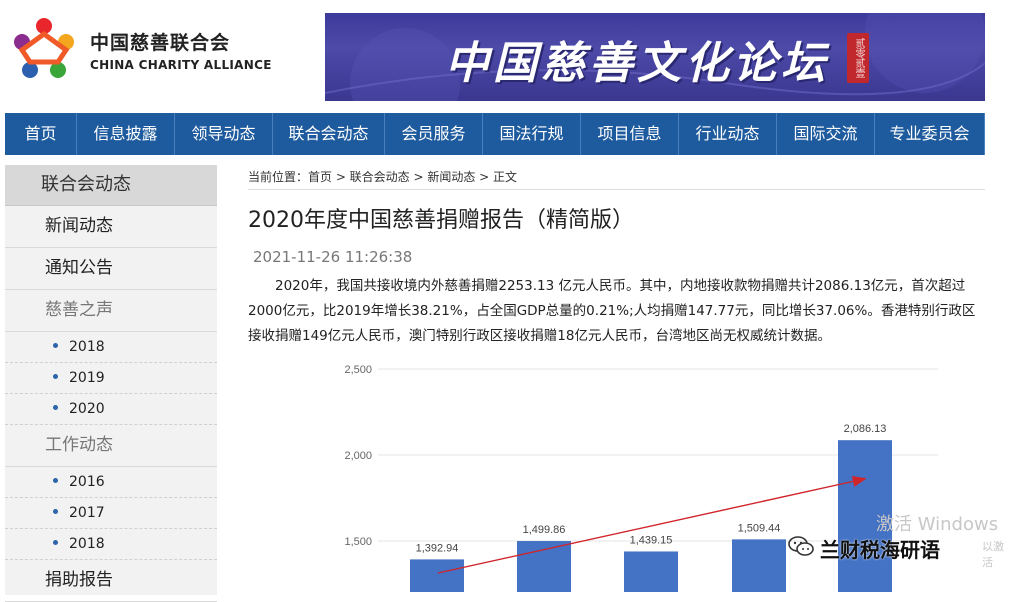 Image resolution: width=1014 pixels, height=602 pixels. Describe the element at coordinates (437, 548) in the screenshot. I see `bar-value-label: 1,392.94` at that location.